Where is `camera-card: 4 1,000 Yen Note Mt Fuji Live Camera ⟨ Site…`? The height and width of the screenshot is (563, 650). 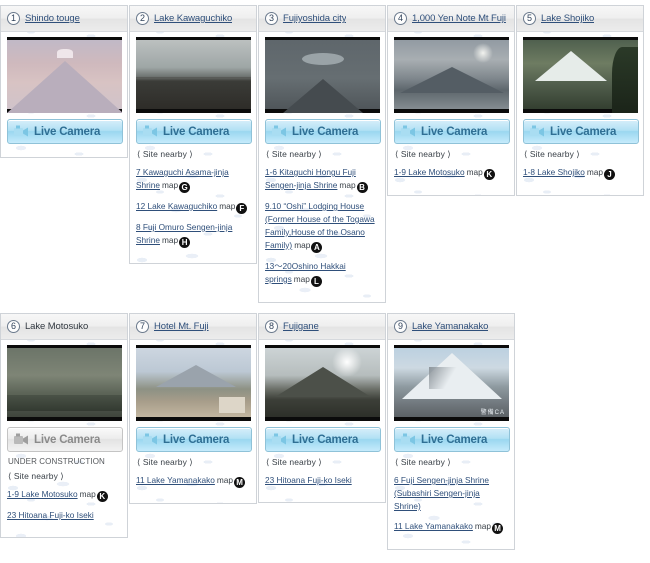
camera-card: 4 1,000 Yen Note Mt Fuji Live Camera ⟨ Site… is located at coordinates (451, 100).